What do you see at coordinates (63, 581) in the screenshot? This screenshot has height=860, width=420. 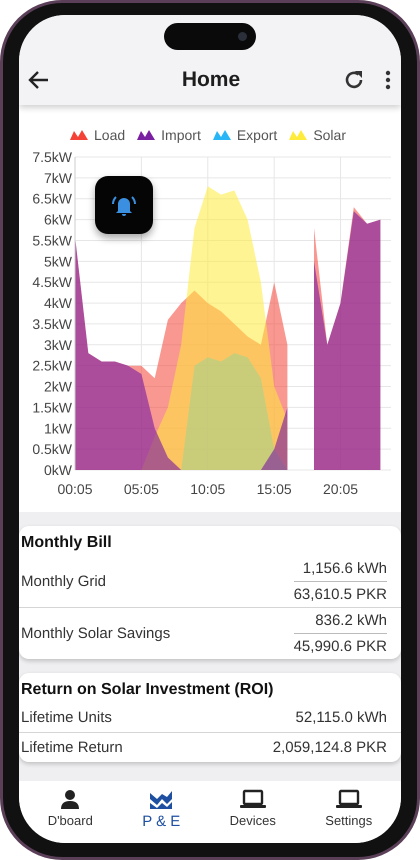 I see `row-label: Monthly Grid` at bounding box center [63, 581].